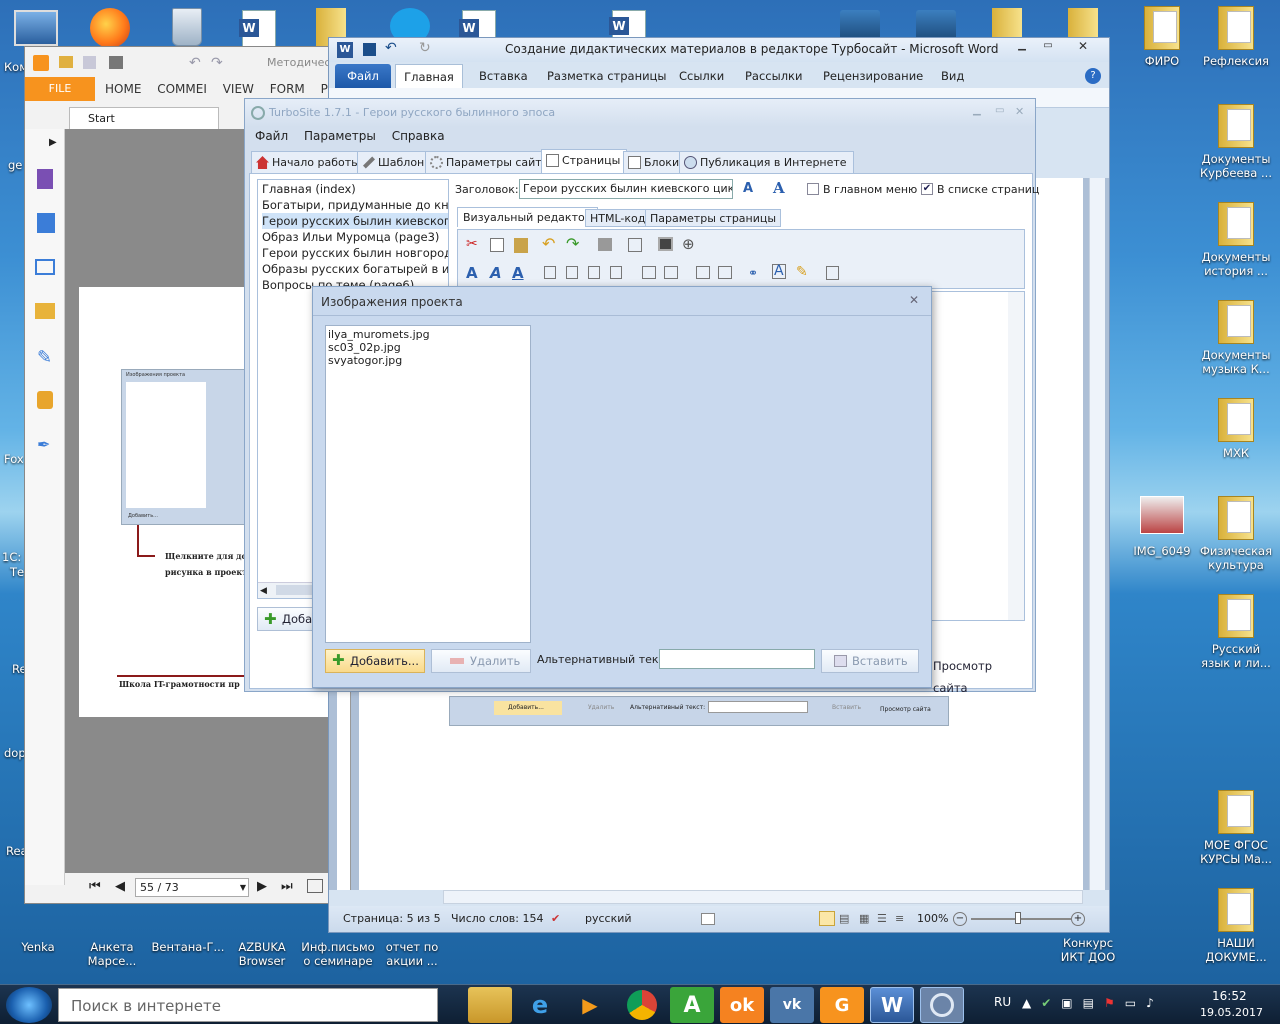 This screenshot has width=1280, height=1024. What do you see at coordinates (892, 1005) in the screenshot?
I see `word-taskbar-icon: W` at bounding box center [892, 1005].